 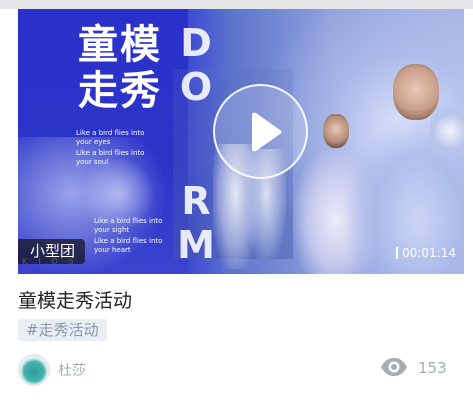 I want to click on topic-tag: #走秀活动, so click(x=62, y=330).